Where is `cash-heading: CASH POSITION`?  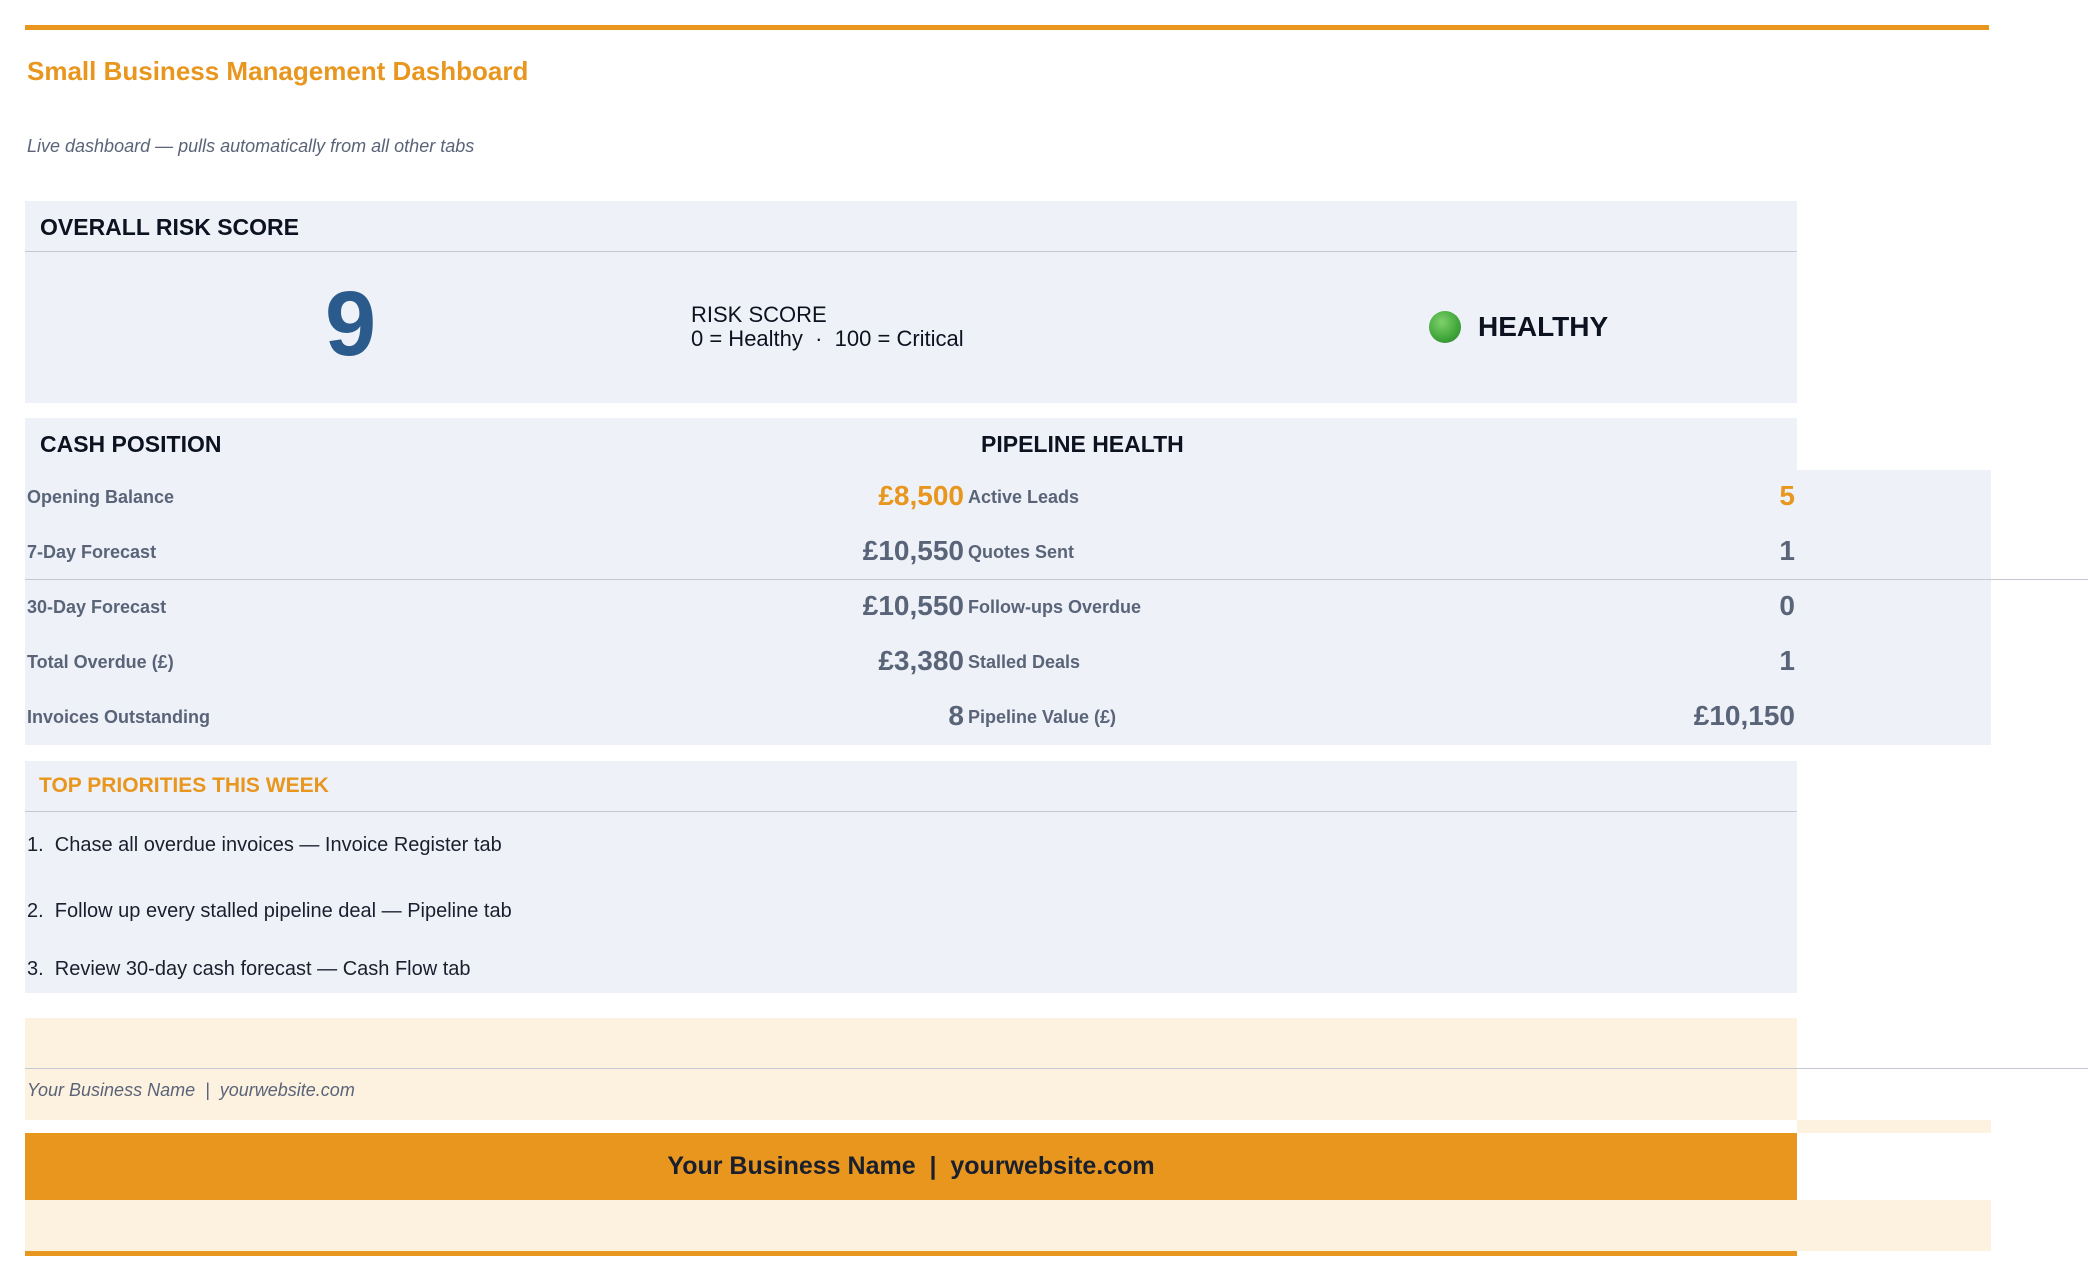
cash-heading: CASH POSITION is located at coordinates (131, 444).